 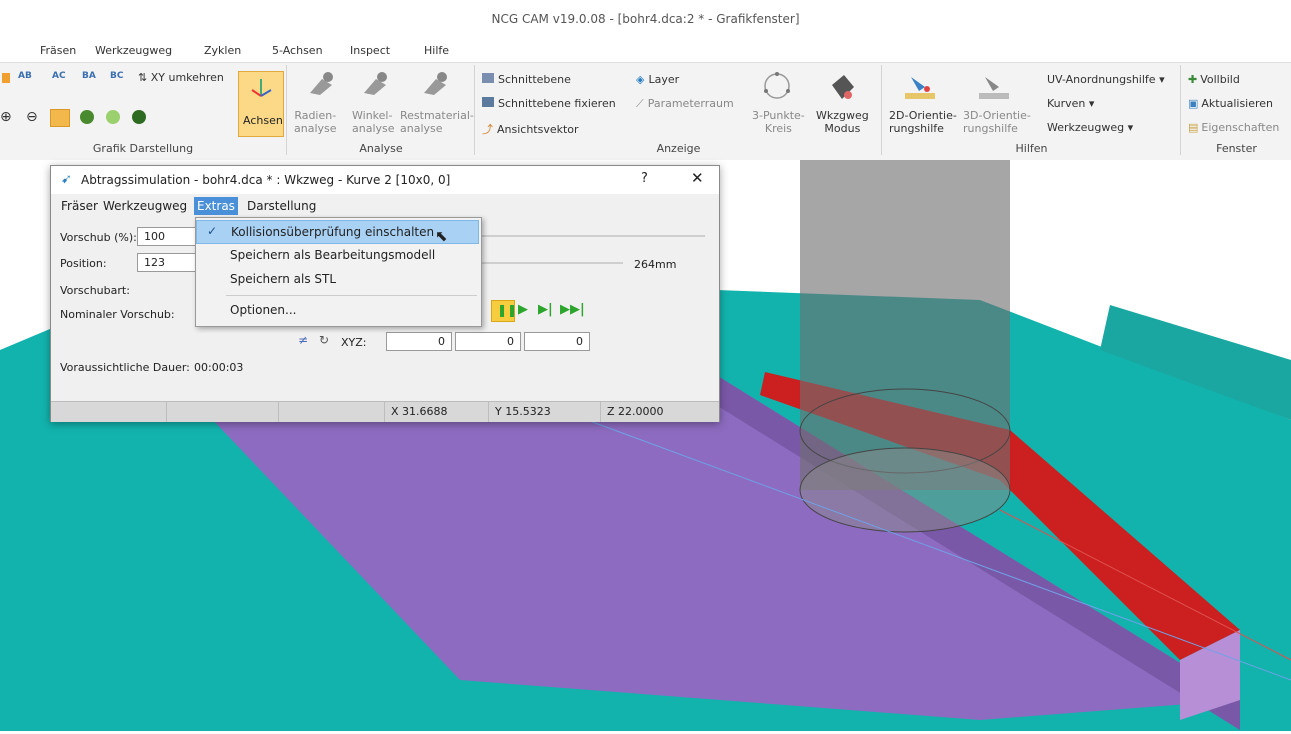 I want to click on menu-item-kollisionspruefung: ✓ Kollisionsüberprüfung einschalten ⬉, so click(x=337, y=232).